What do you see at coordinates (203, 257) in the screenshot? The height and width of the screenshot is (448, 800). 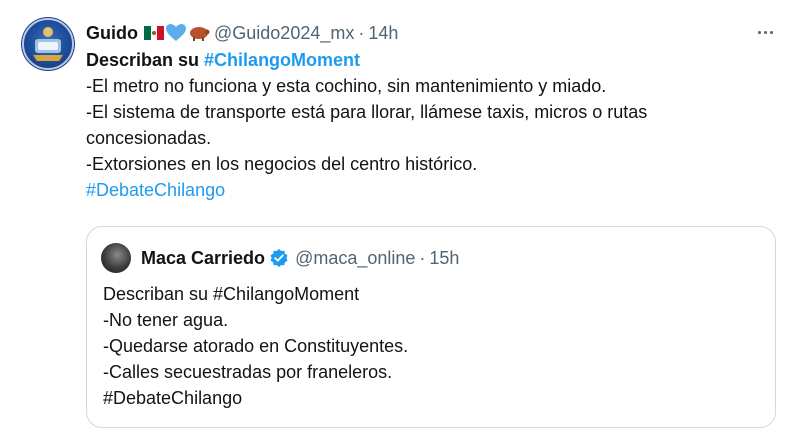 I see `quoted-display-name: Maca Carriedo` at bounding box center [203, 257].